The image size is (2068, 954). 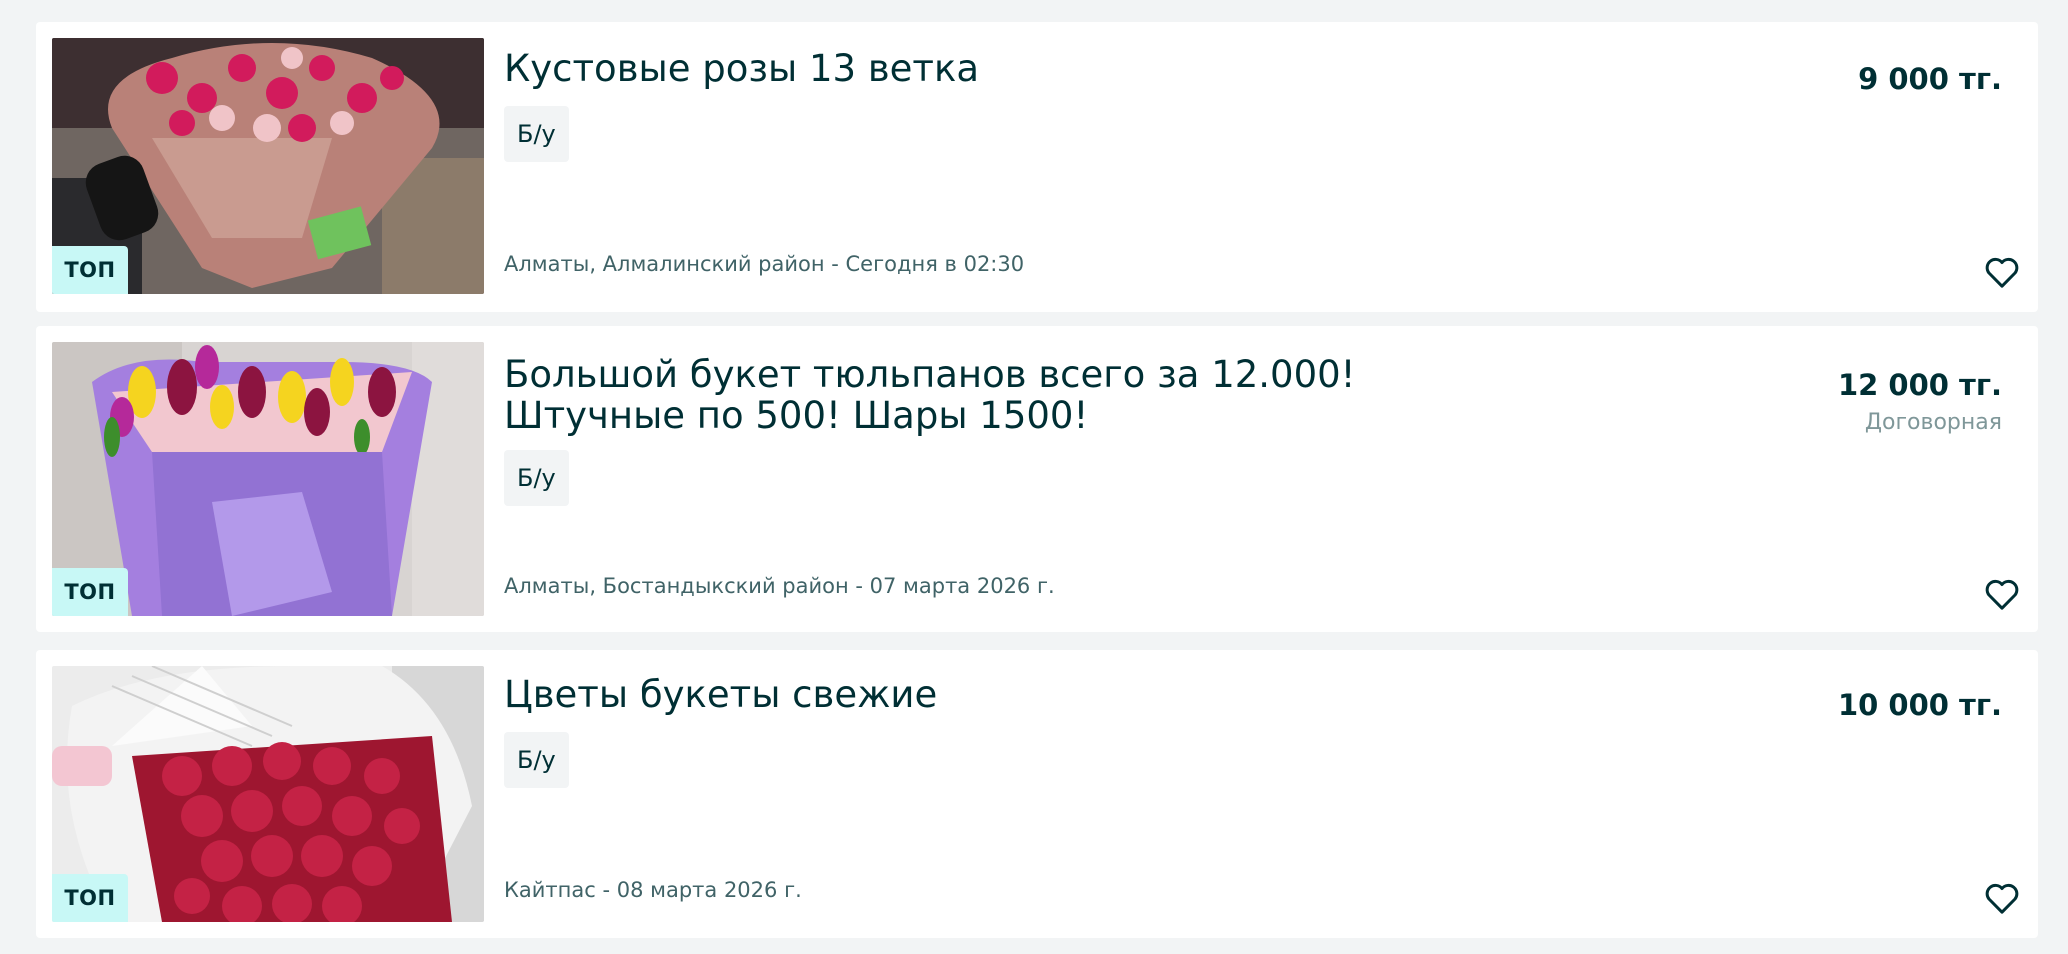 I want to click on listing-title: Кустовые розы 13 ветка, so click(x=1054, y=68).